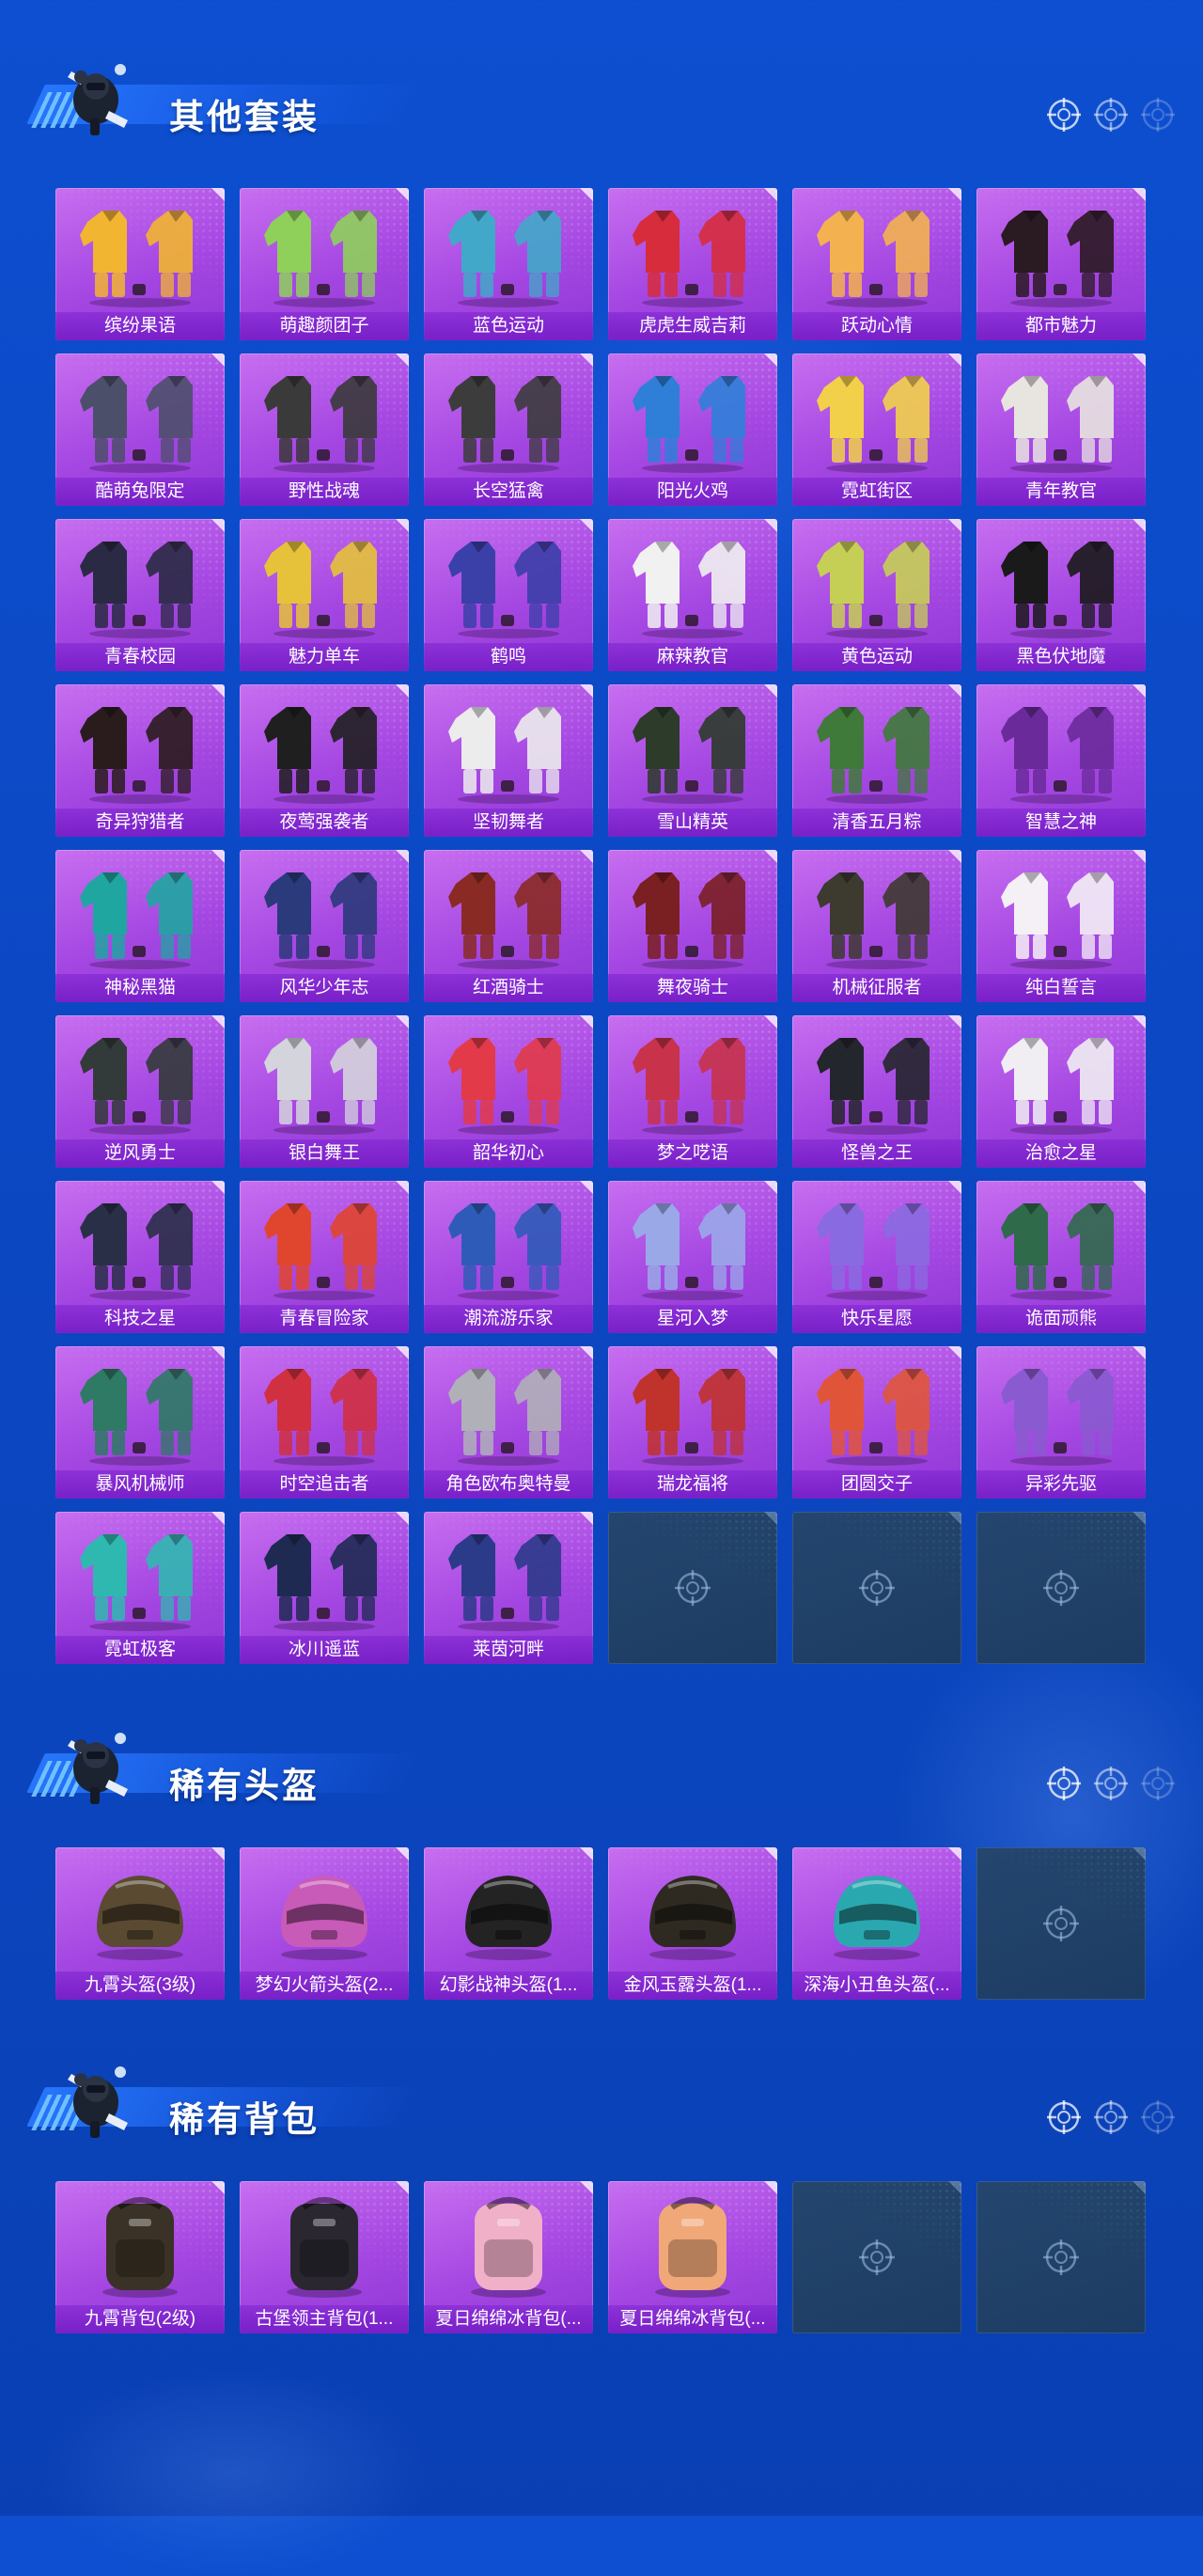 Image resolution: width=1203 pixels, height=2576 pixels. Describe the element at coordinates (876, 926) in the screenshot. I see `item-card: 机械征服者` at that location.